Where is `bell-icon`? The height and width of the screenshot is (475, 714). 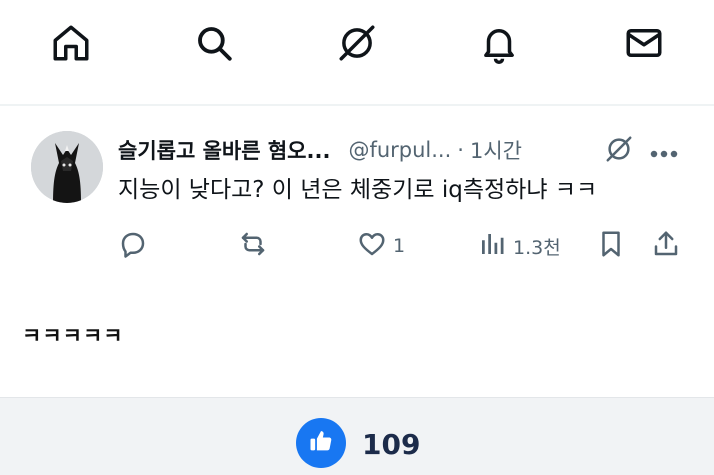
bell-icon is located at coordinates (499, 45).